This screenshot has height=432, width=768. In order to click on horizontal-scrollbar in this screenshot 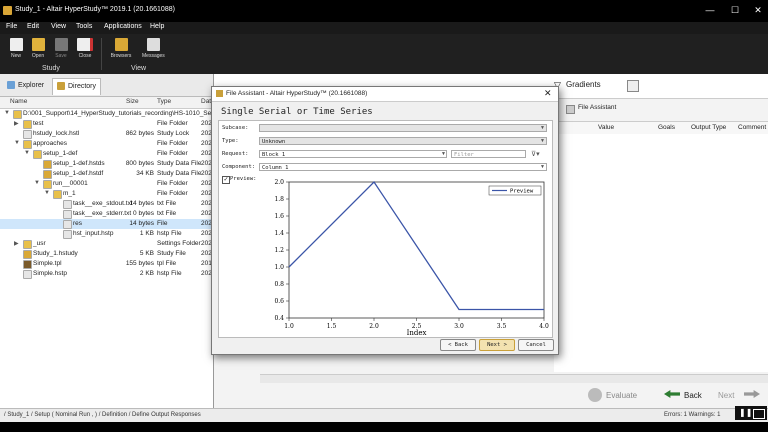, I will do `click(514, 378)`.